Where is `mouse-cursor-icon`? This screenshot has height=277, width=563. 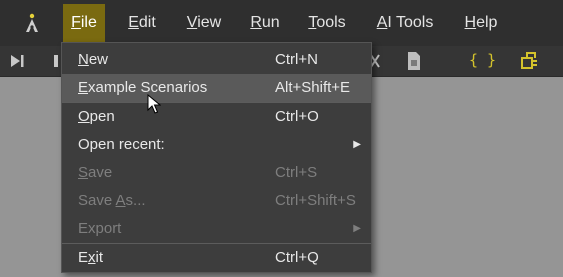 mouse-cursor-icon is located at coordinates (154, 104).